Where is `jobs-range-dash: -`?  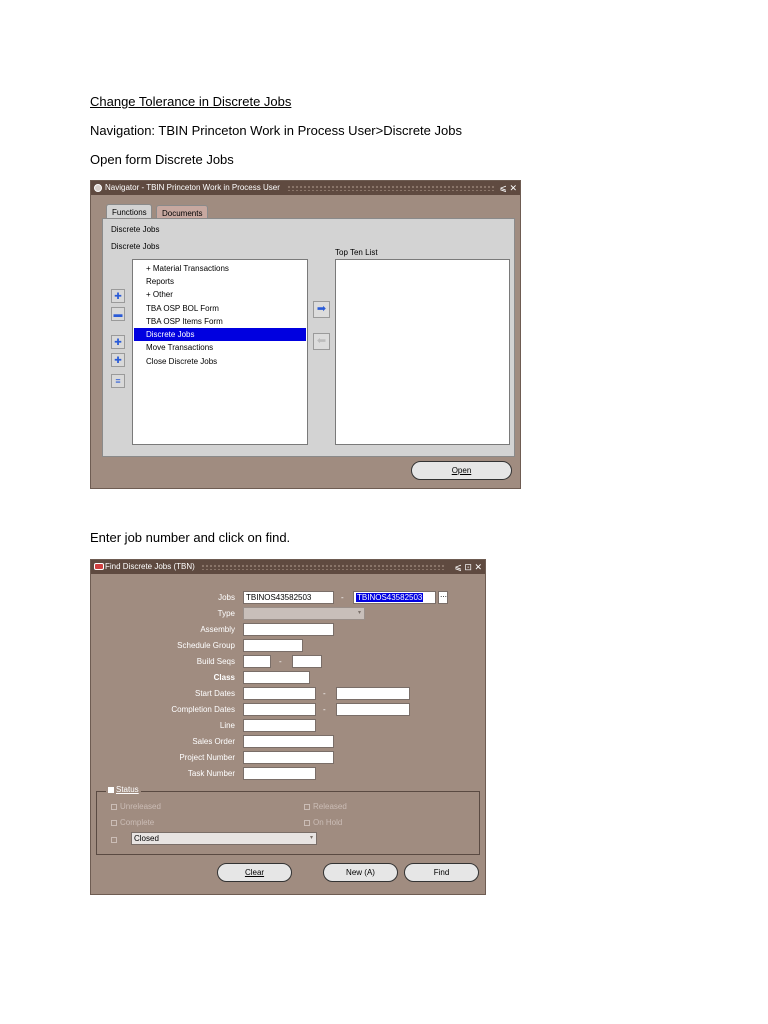
jobs-range-dash: - is located at coordinates (342, 597).